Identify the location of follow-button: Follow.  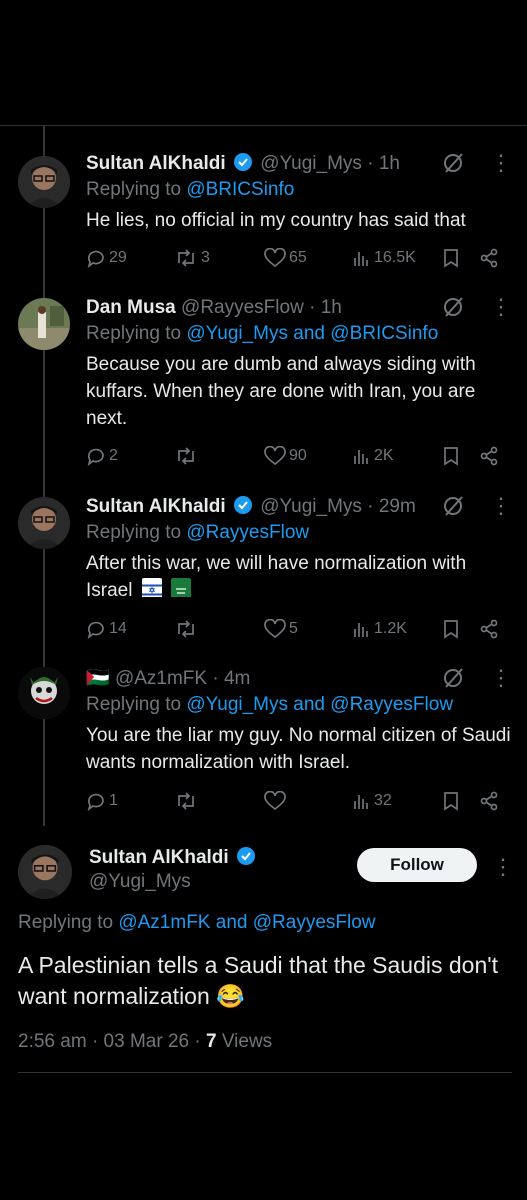
(417, 865).